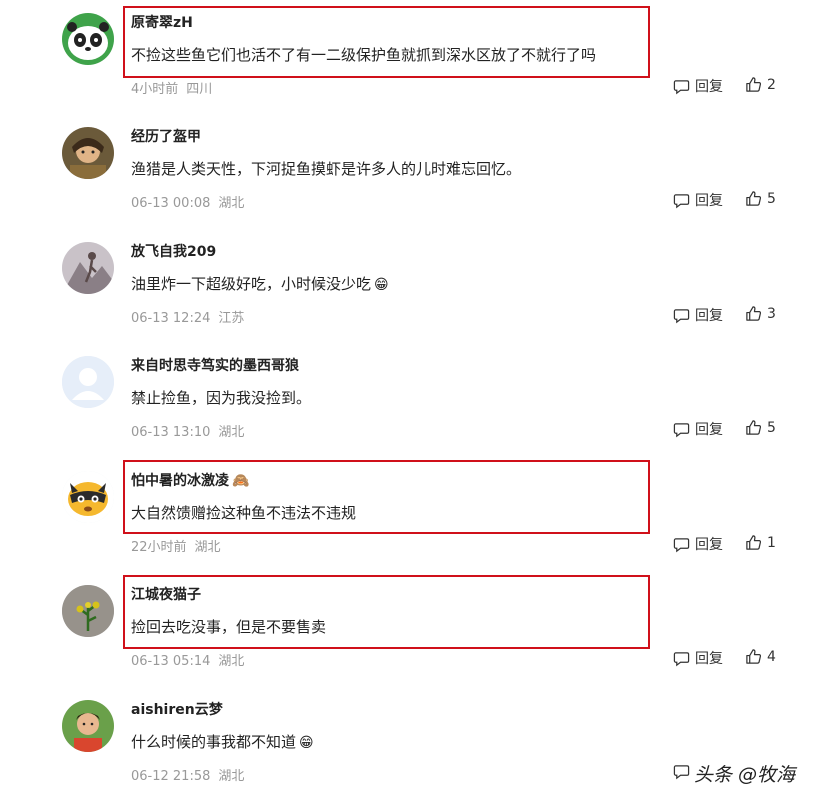 This screenshot has height=801, width=823. What do you see at coordinates (171, 661) in the screenshot?
I see `comment-time: 06-13 05:14` at bounding box center [171, 661].